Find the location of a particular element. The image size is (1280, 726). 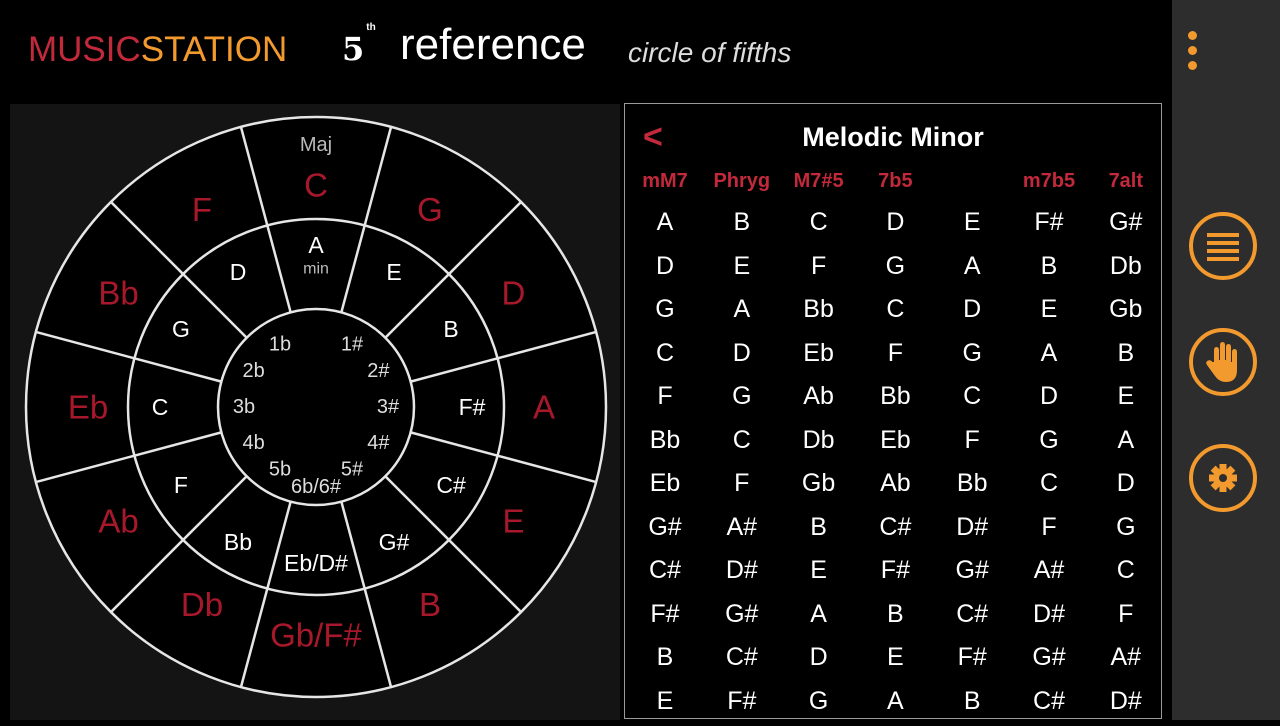

major-key-label: Bb is located at coordinates (118, 293).